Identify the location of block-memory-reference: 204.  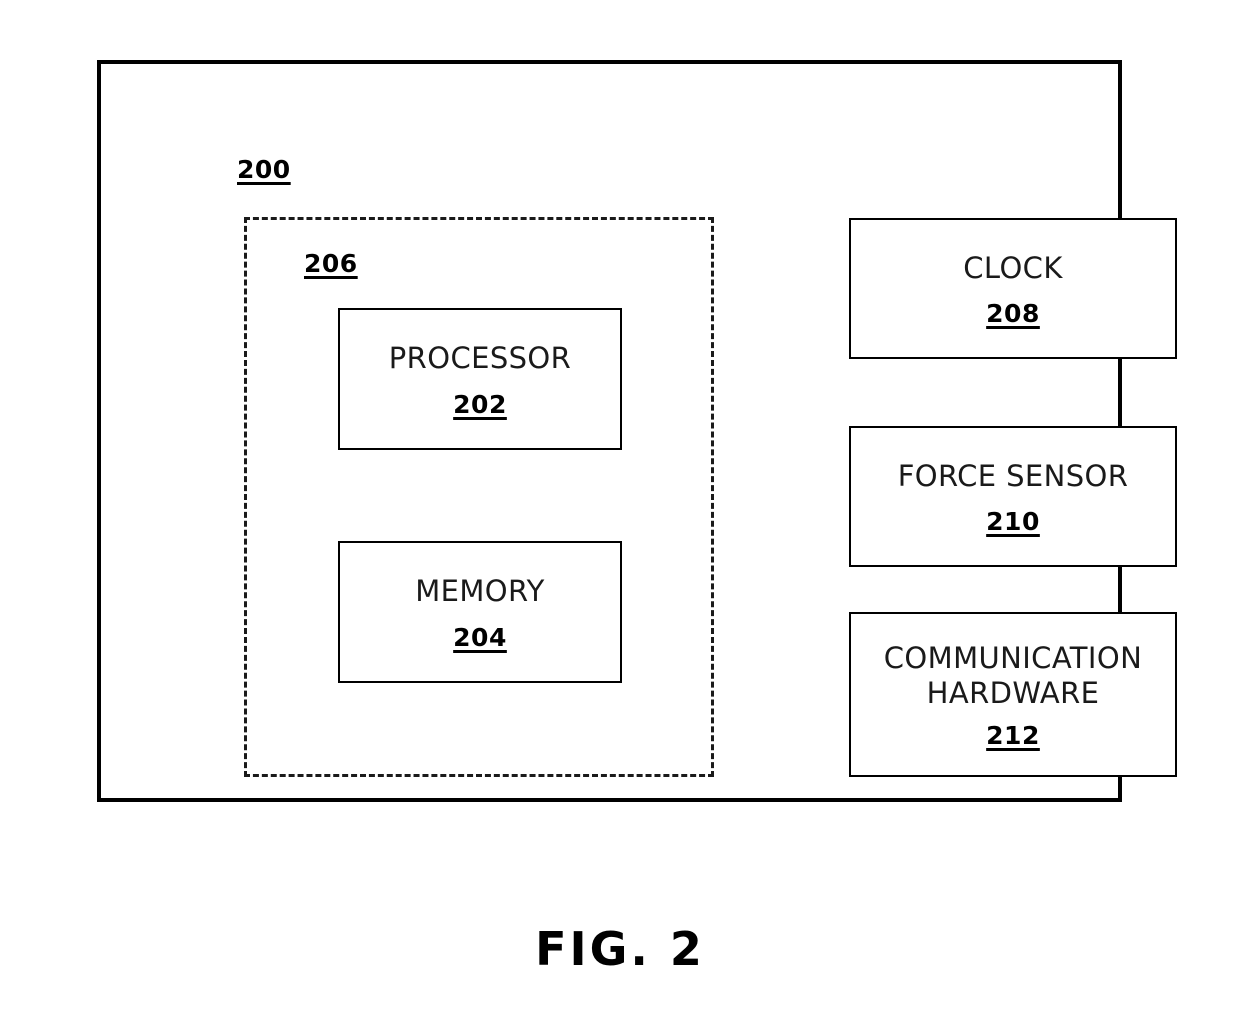
(480, 637).